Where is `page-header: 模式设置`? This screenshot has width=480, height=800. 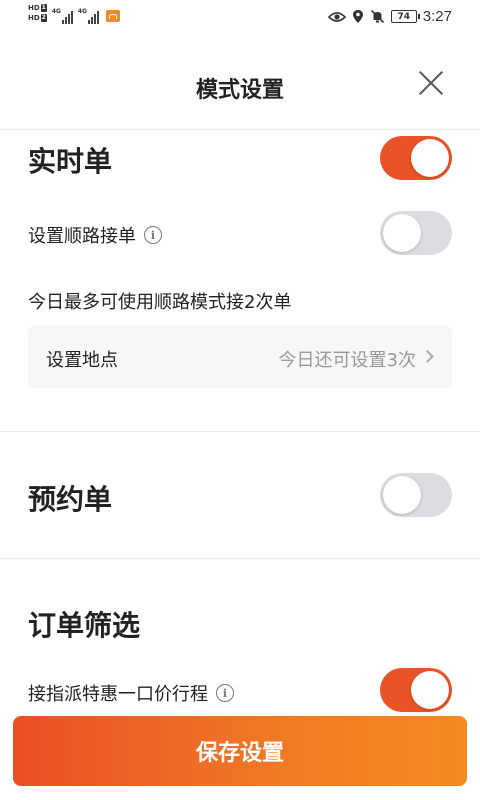
page-header: 模式设置 is located at coordinates (240, 82).